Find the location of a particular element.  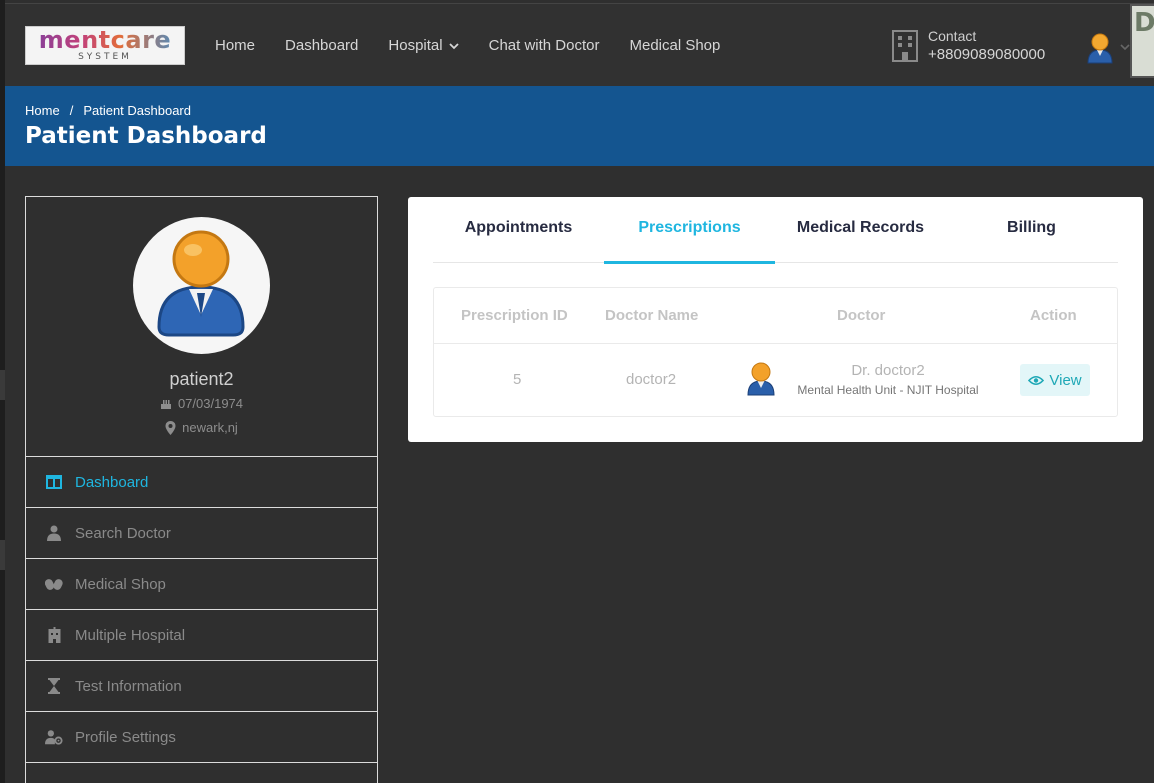

patient-location: newark,nj is located at coordinates (201, 427).